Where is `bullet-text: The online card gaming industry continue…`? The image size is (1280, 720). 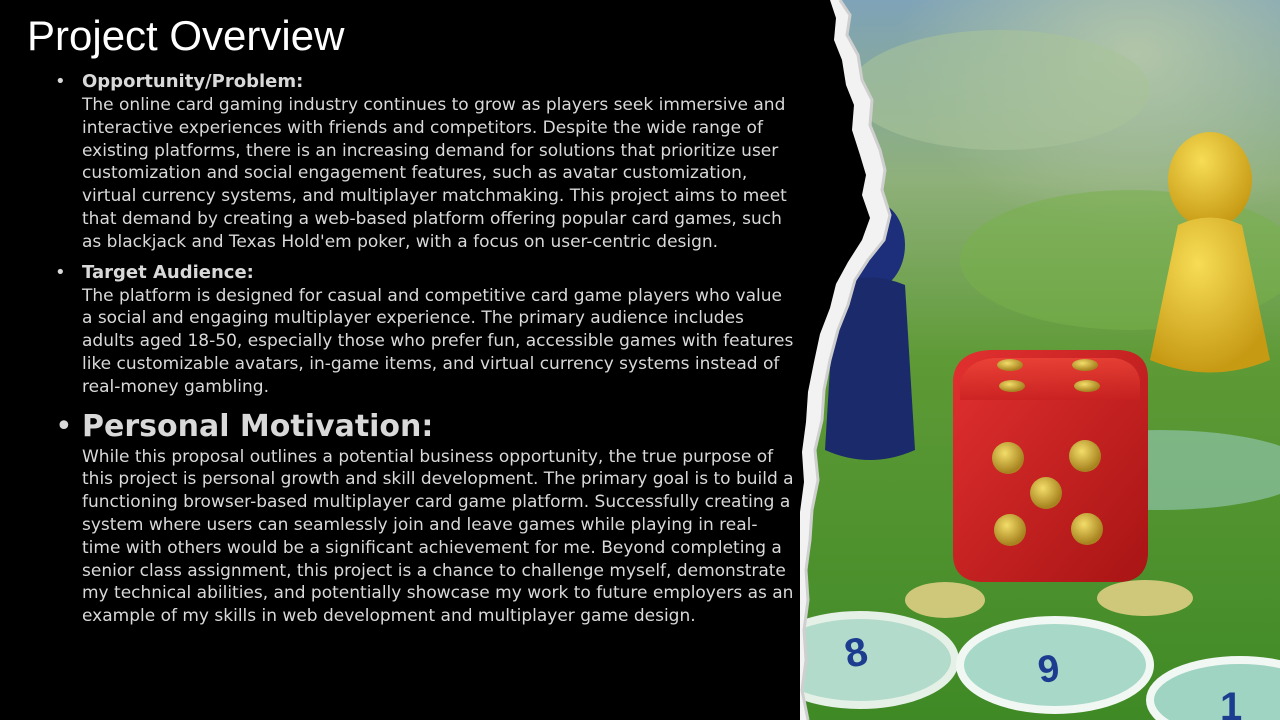 bullet-text: The online card gaming industry continue… is located at coordinates (434, 173).